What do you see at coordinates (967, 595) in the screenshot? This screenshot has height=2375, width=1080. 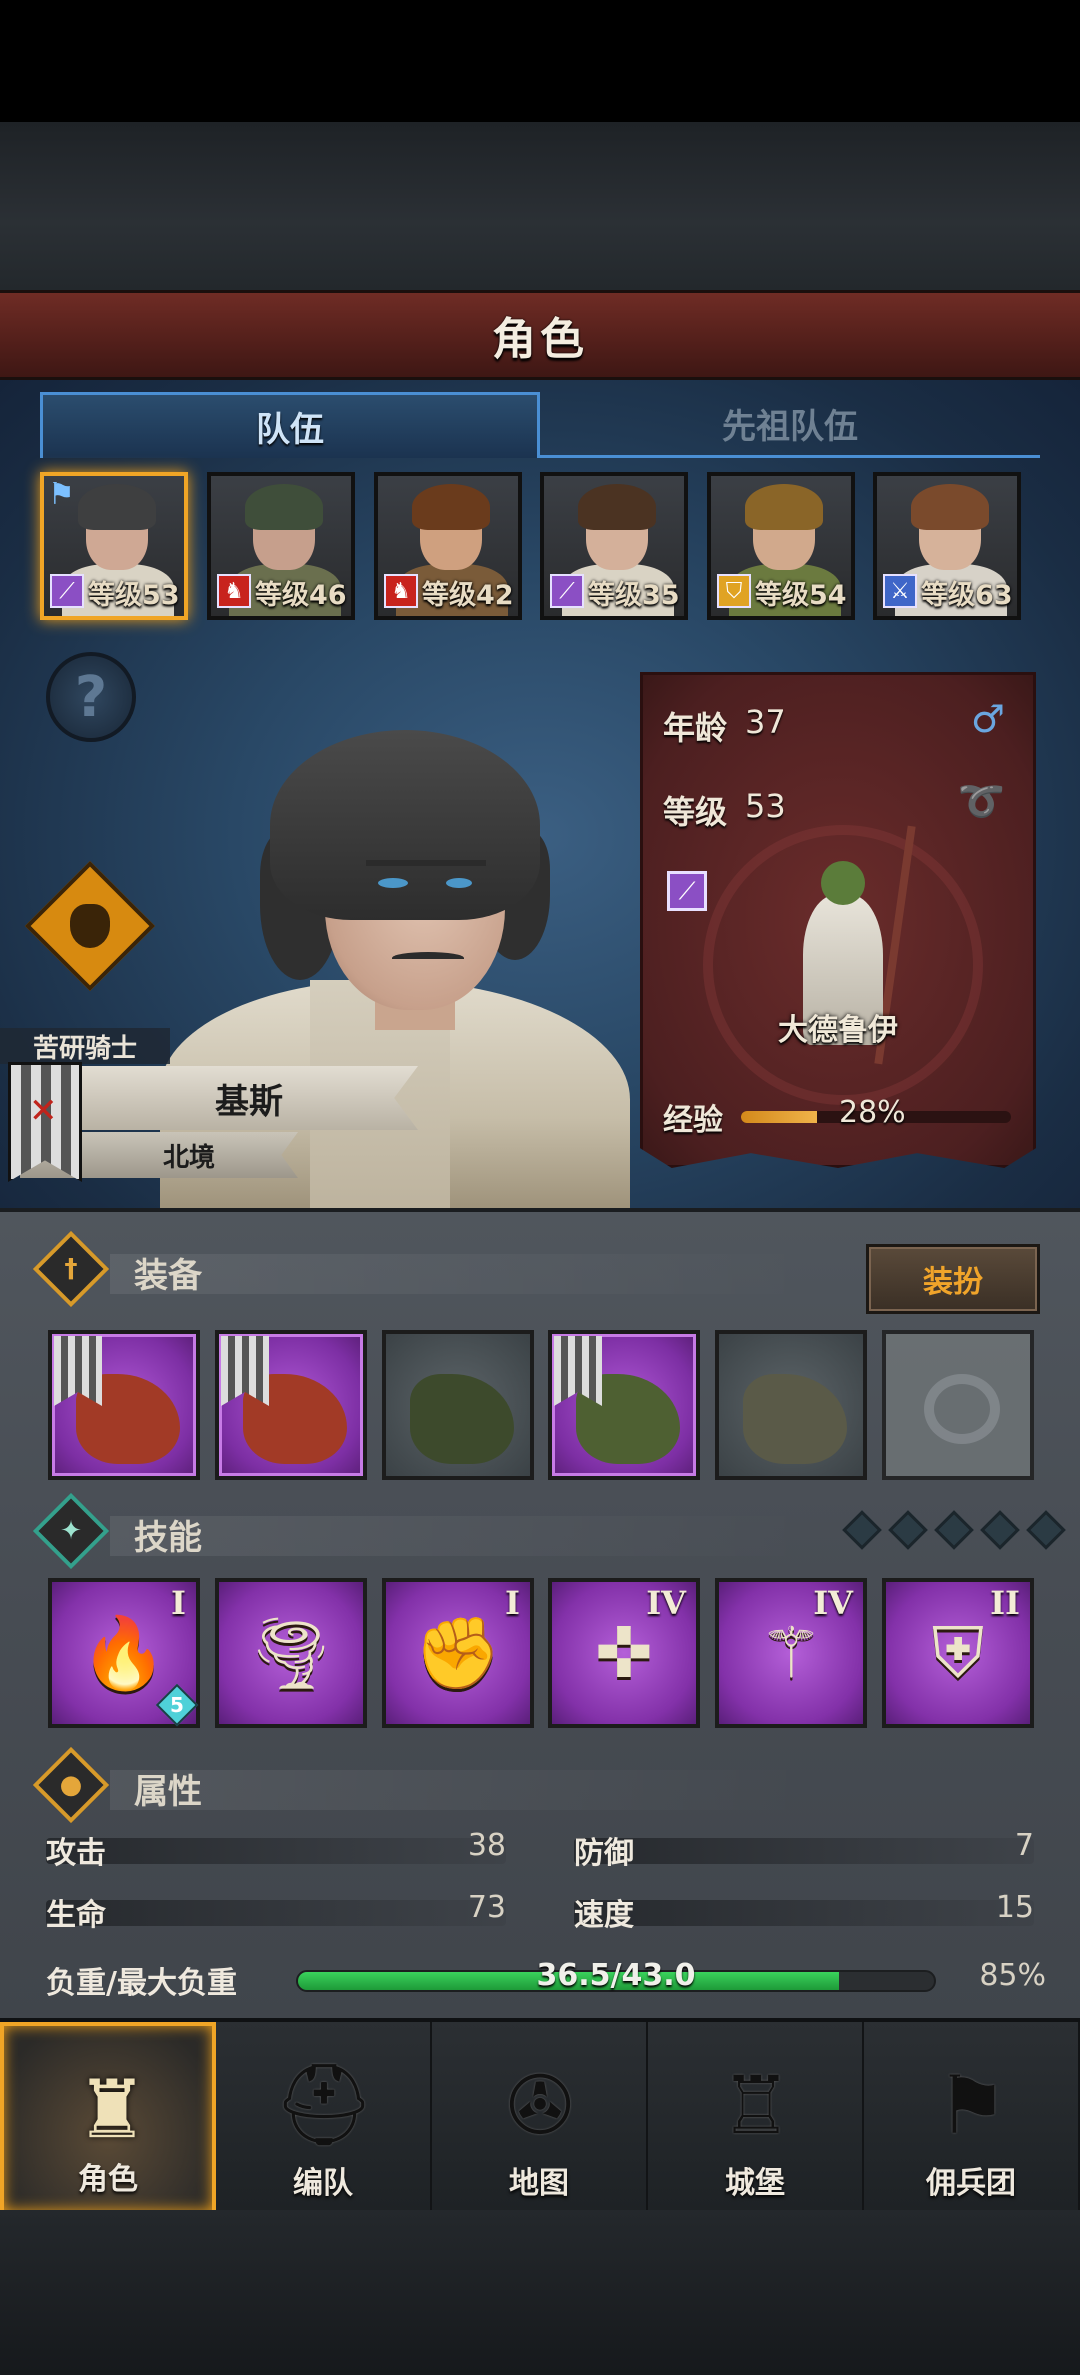 I see `hero-level: 等级63` at bounding box center [967, 595].